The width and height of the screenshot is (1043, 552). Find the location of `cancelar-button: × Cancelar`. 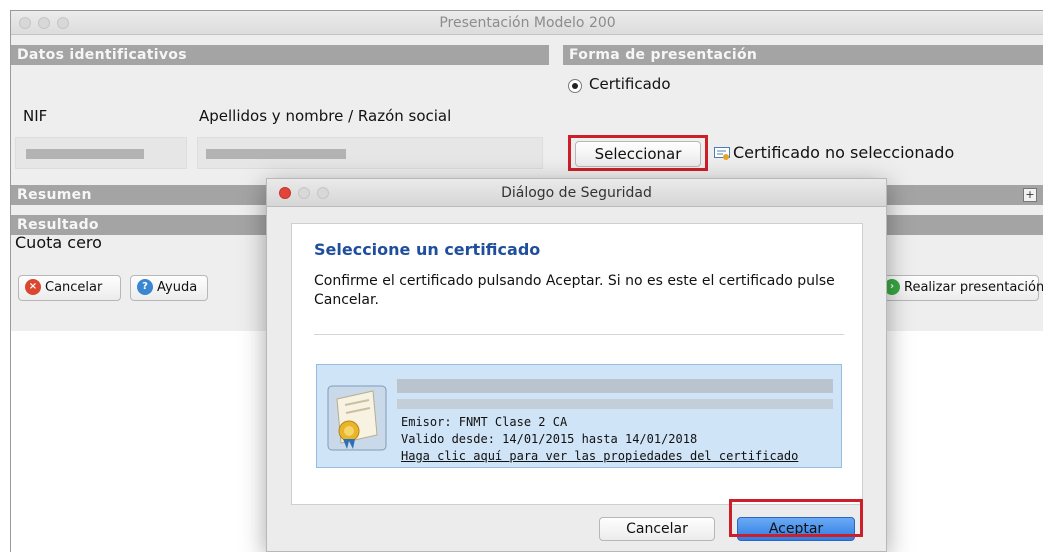

cancelar-button: × Cancelar is located at coordinates (69, 288).